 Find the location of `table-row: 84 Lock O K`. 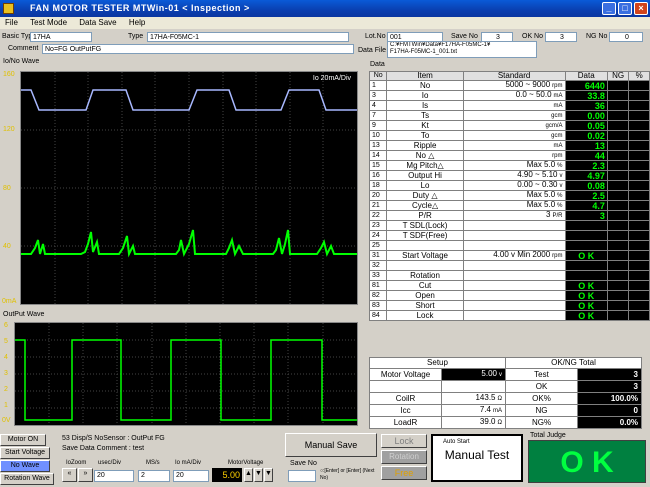

table-row: 84 Lock O K is located at coordinates (509, 315).